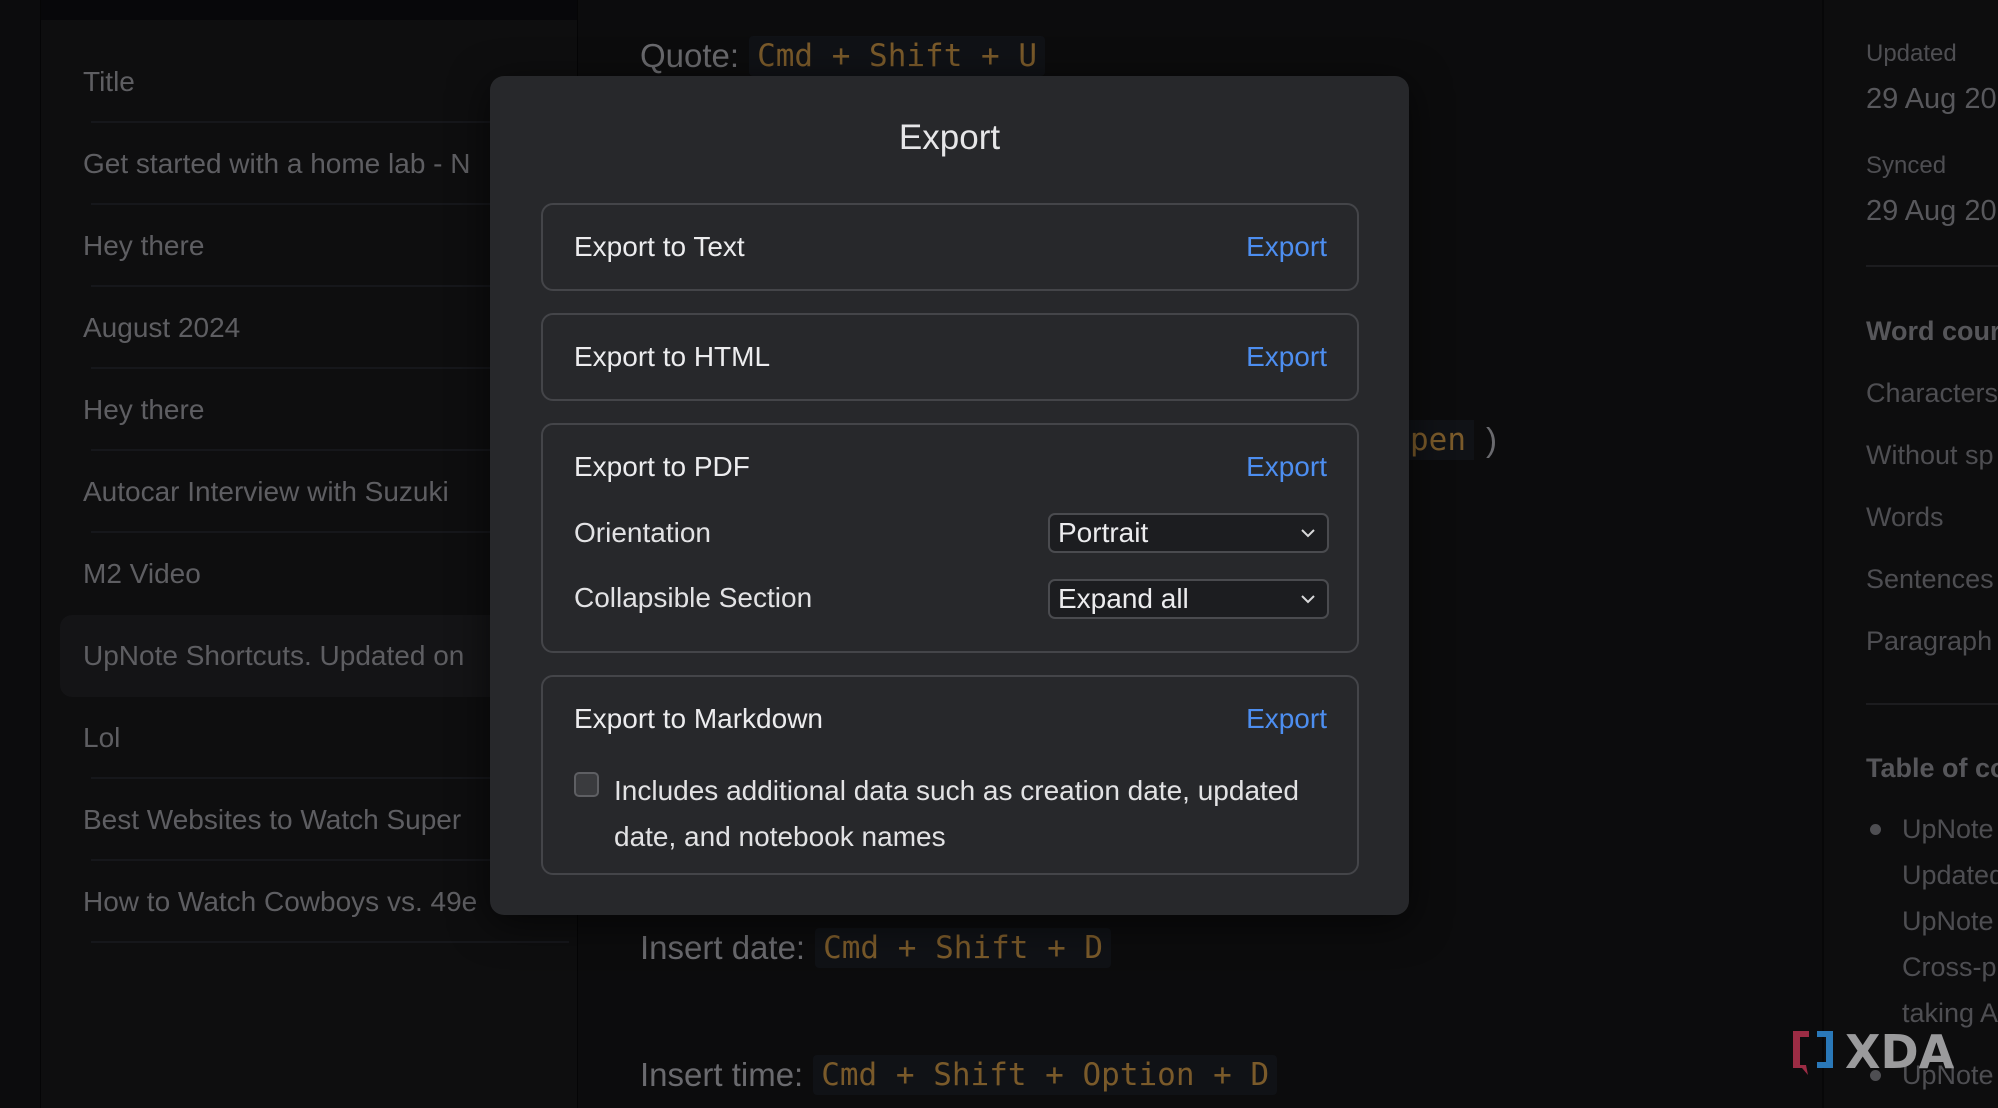  Describe the element at coordinates (272, 819) in the screenshot. I see `note-title: Best Websites to Watch Super` at that location.